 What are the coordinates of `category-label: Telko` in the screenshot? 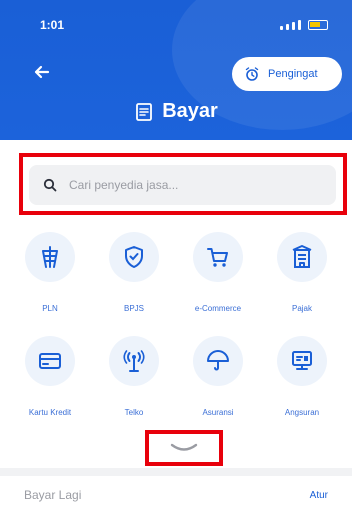 It's located at (134, 412).